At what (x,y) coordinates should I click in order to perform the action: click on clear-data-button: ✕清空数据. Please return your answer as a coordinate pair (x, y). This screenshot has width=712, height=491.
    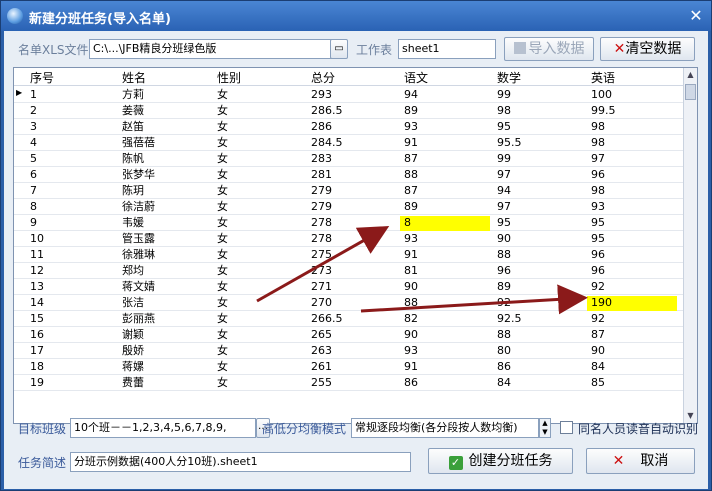
    Looking at the image, I should click on (647, 49).